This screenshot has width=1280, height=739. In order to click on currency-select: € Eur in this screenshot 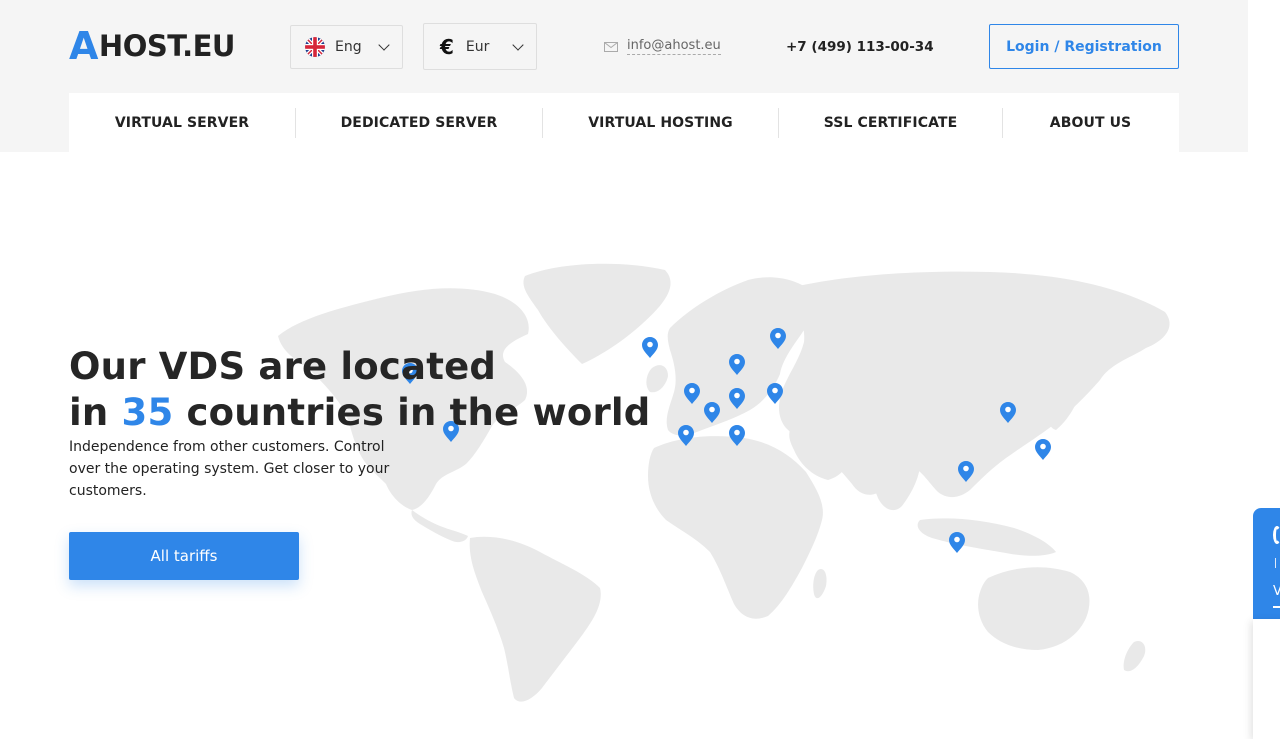, I will do `click(480, 46)`.